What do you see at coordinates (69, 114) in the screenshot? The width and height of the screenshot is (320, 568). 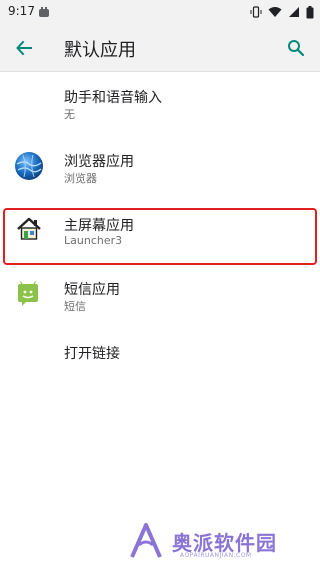 I see `list-item-summary: 无` at bounding box center [69, 114].